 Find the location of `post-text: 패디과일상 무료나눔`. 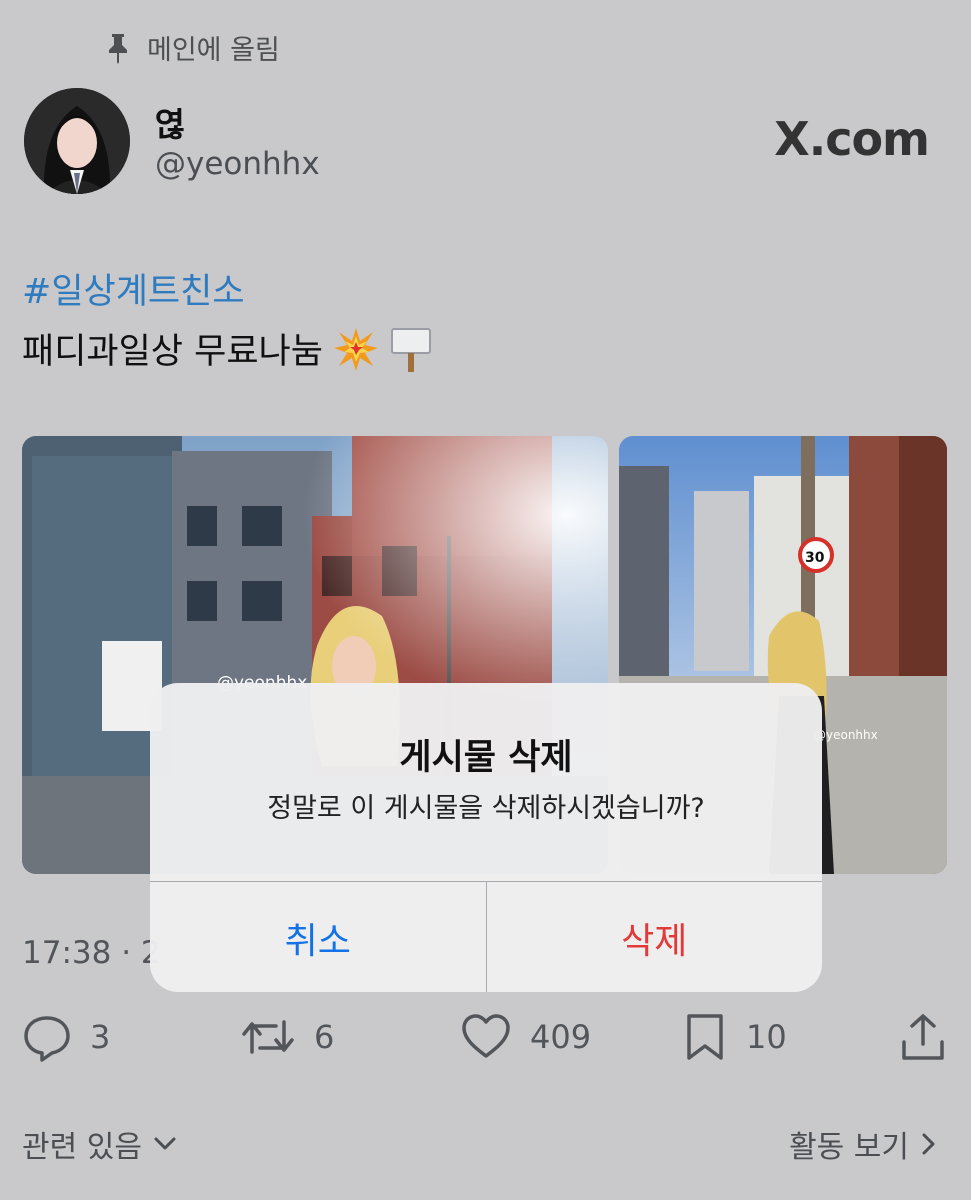

post-text: 패디과일상 무료나눔 is located at coordinates (227, 348).